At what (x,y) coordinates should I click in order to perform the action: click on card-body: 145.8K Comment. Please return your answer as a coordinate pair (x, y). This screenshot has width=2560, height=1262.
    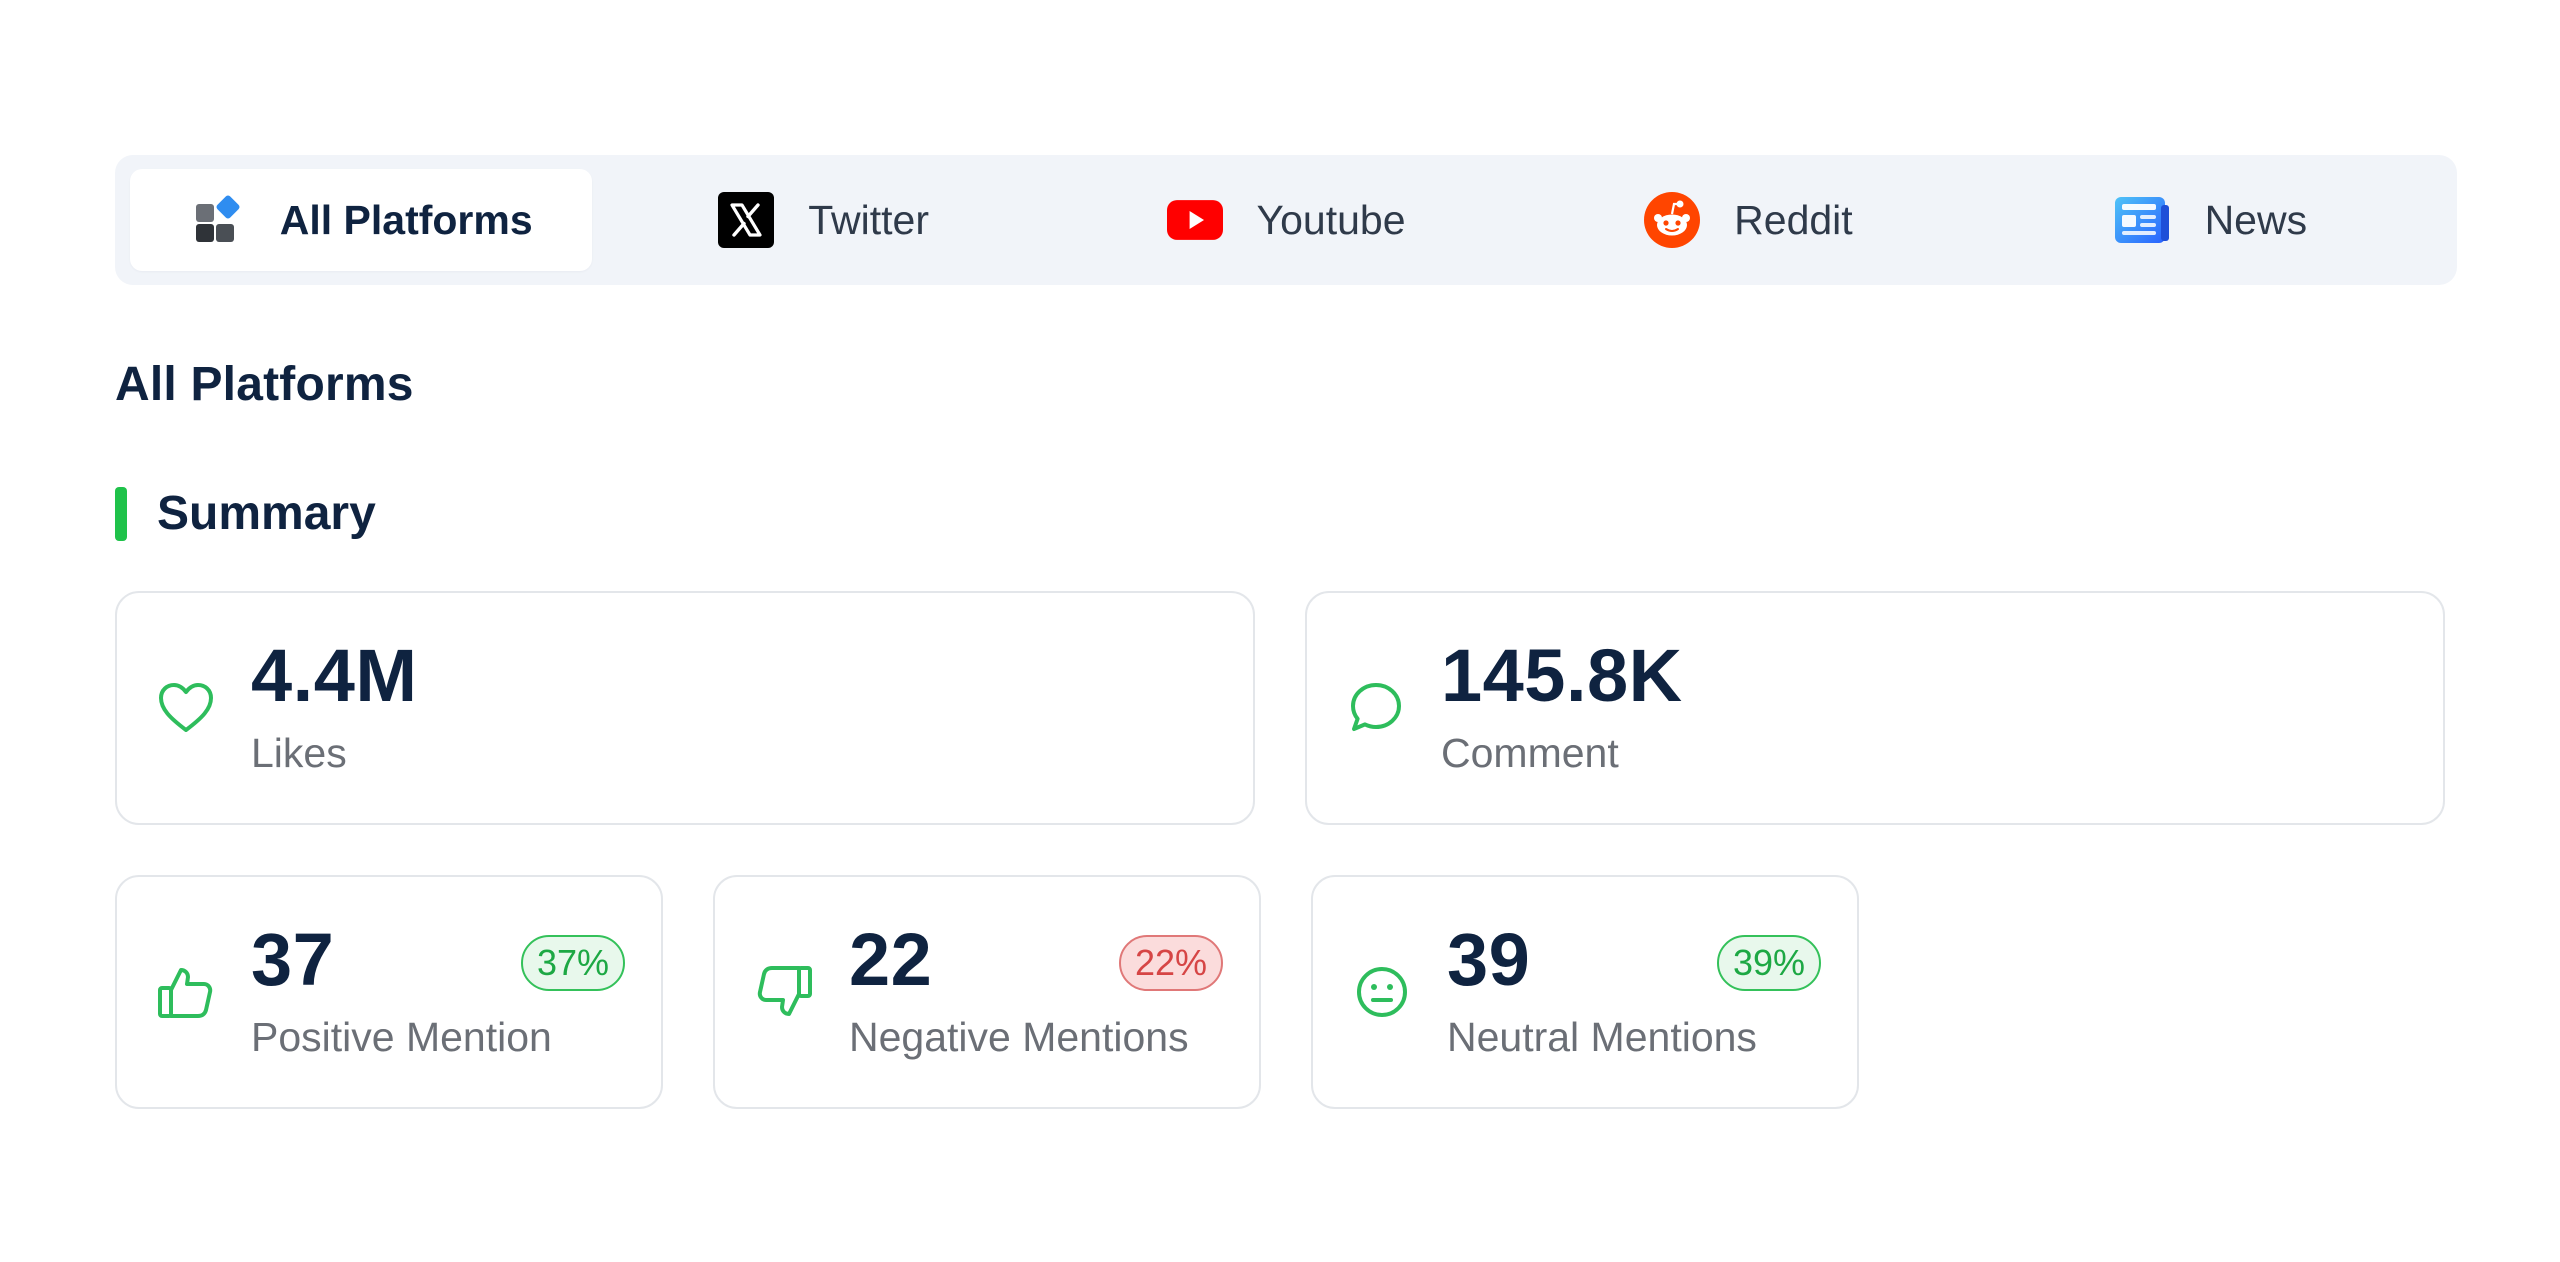
    Looking at the image, I should click on (1562, 707).